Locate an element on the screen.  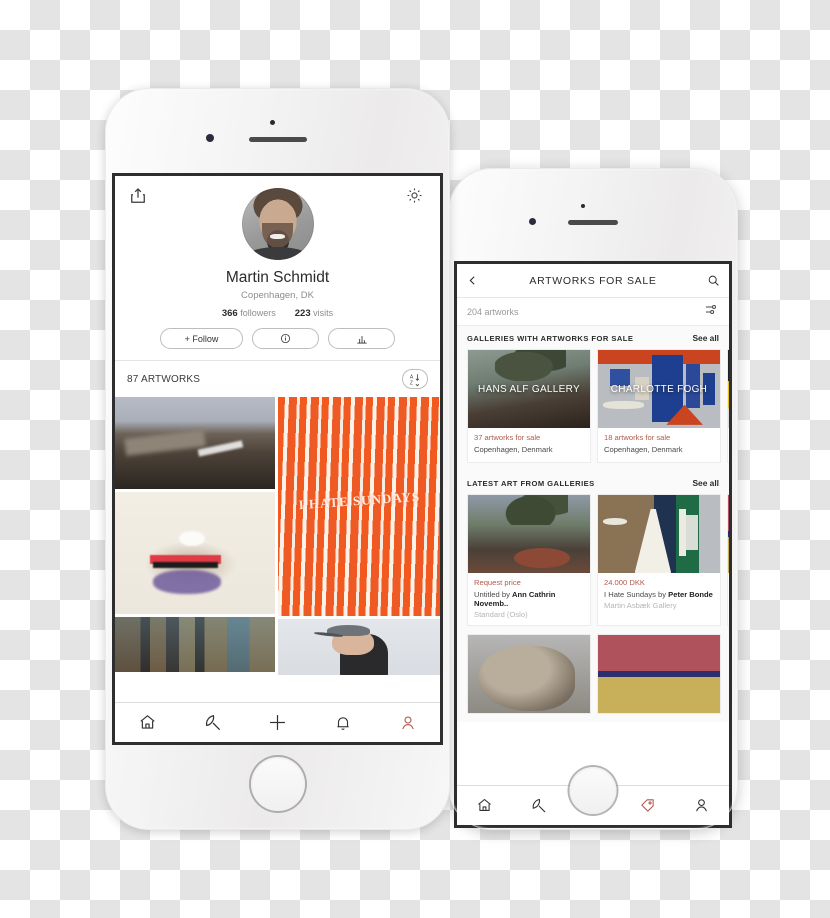
info-icon is located at coordinates (285, 338).